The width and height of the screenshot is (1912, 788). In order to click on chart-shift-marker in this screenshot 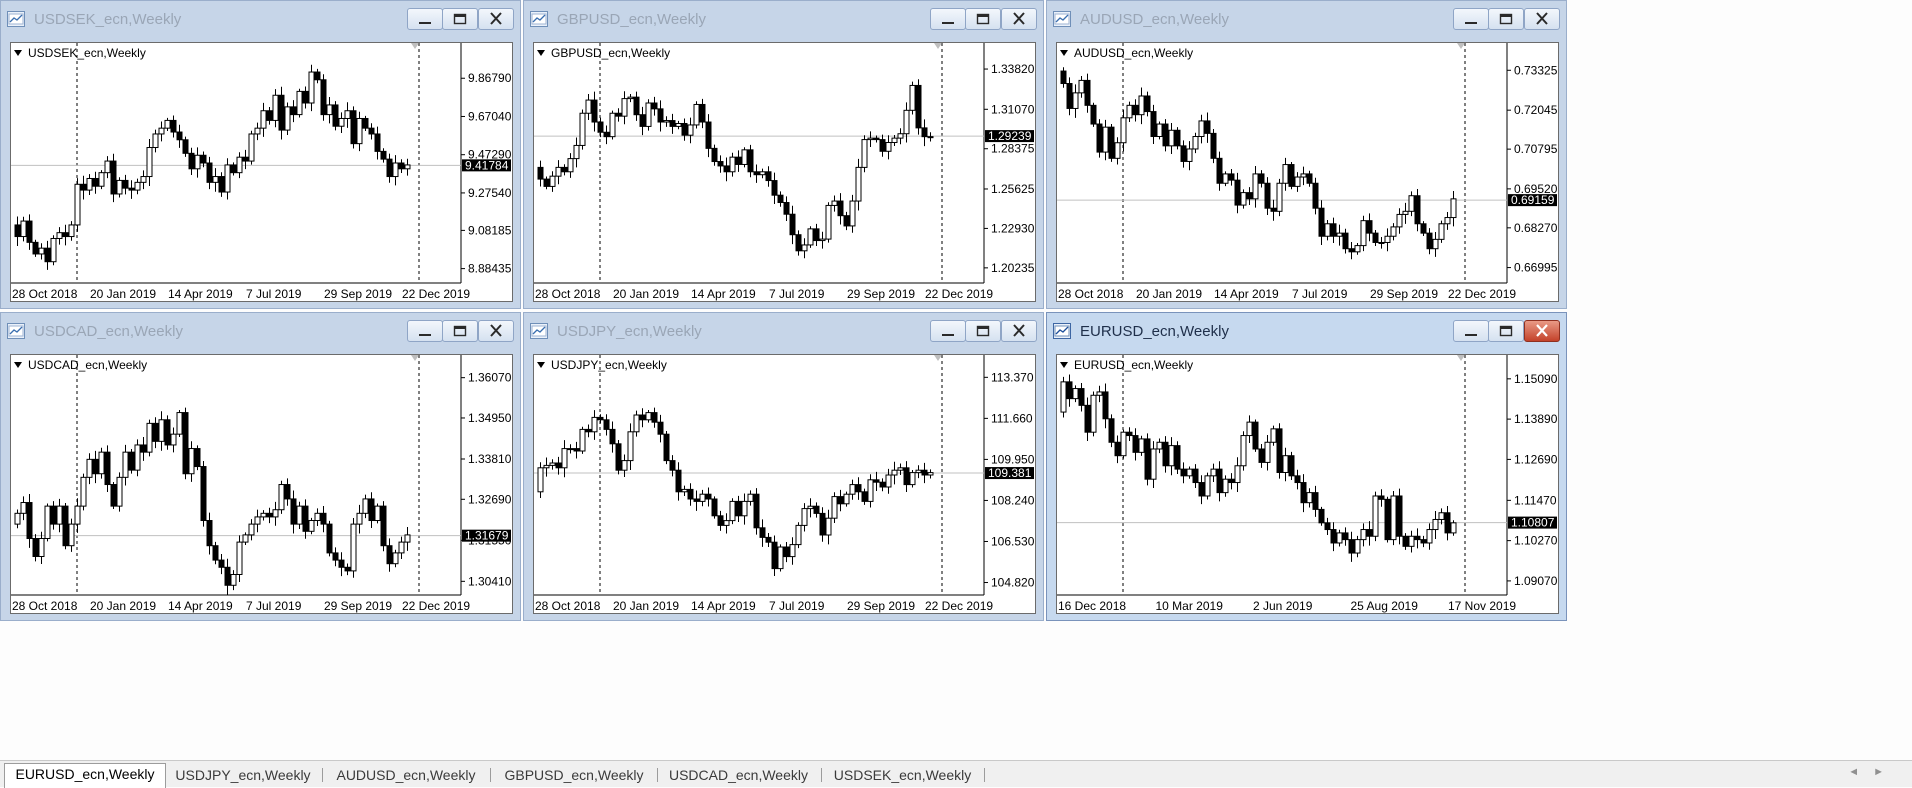, I will do `click(938, 46)`.